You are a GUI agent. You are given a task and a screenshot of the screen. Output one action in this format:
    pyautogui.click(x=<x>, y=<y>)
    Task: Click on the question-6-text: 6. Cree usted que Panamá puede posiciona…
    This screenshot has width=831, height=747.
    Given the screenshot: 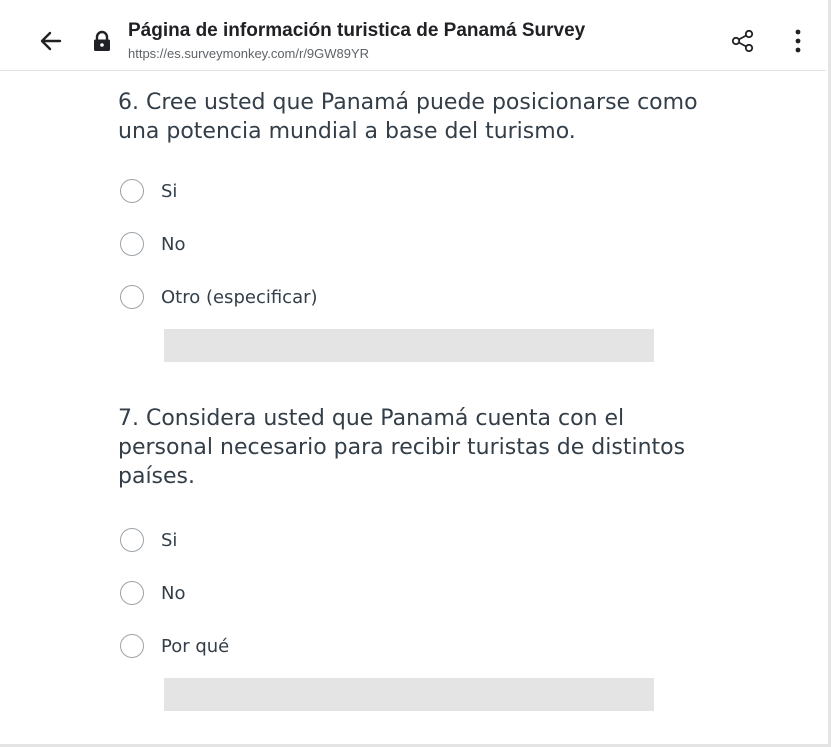 What is the action you would take?
    pyautogui.click(x=408, y=117)
    